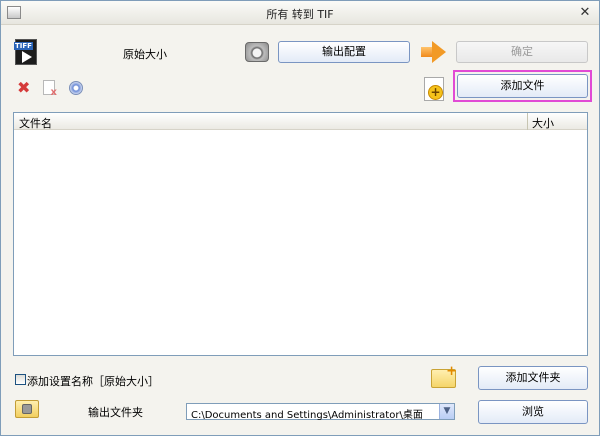  Describe the element at coordinates (585, 13) in the screenshot. I see `close-button: ✕` at that location.